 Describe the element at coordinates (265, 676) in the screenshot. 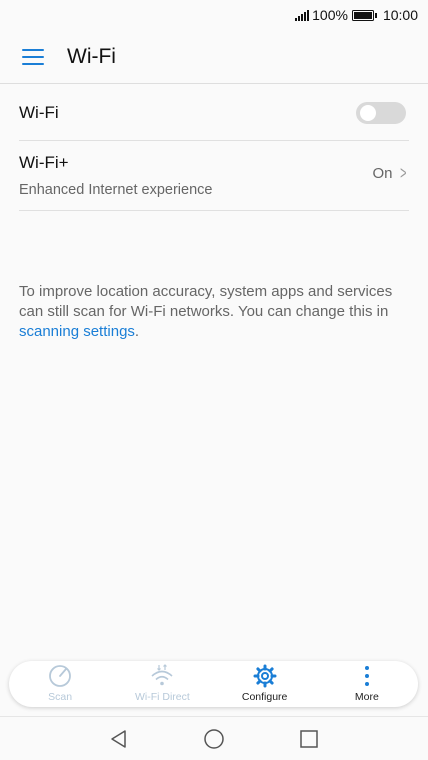

I see `gear-icon` at that location.